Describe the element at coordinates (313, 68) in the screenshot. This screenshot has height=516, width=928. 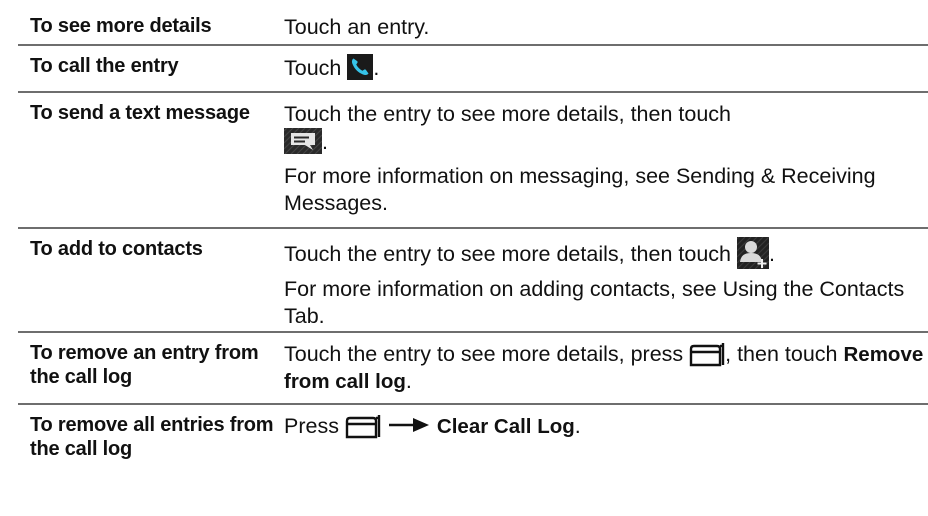
I see `description-text: Touch` at that location.